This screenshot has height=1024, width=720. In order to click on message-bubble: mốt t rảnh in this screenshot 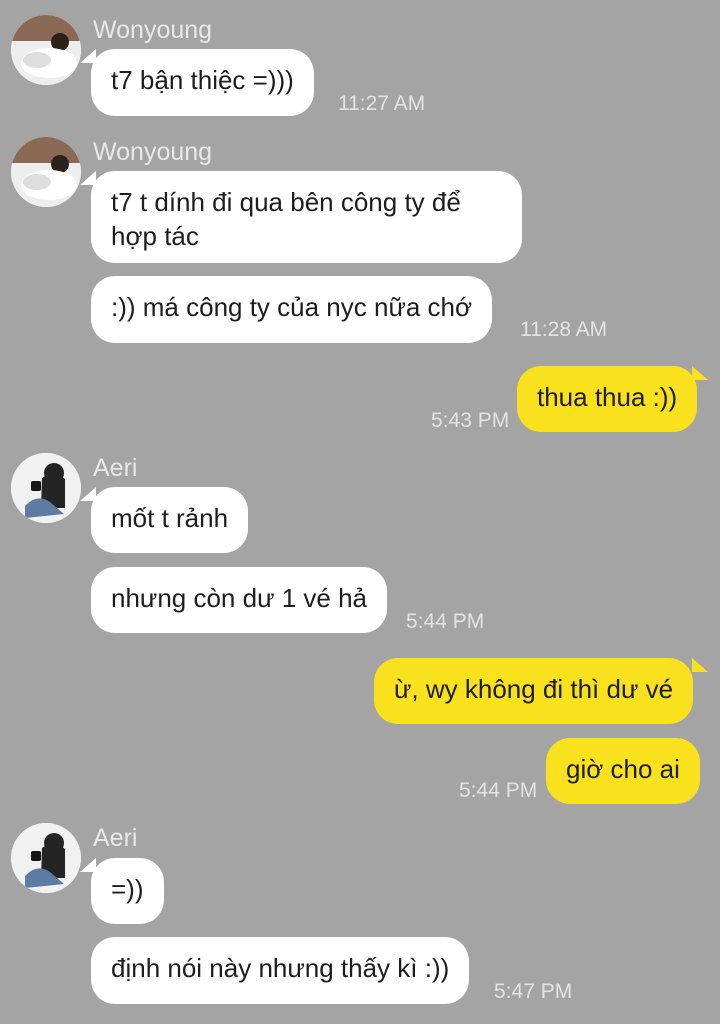, I will do `click(170, 520)`.